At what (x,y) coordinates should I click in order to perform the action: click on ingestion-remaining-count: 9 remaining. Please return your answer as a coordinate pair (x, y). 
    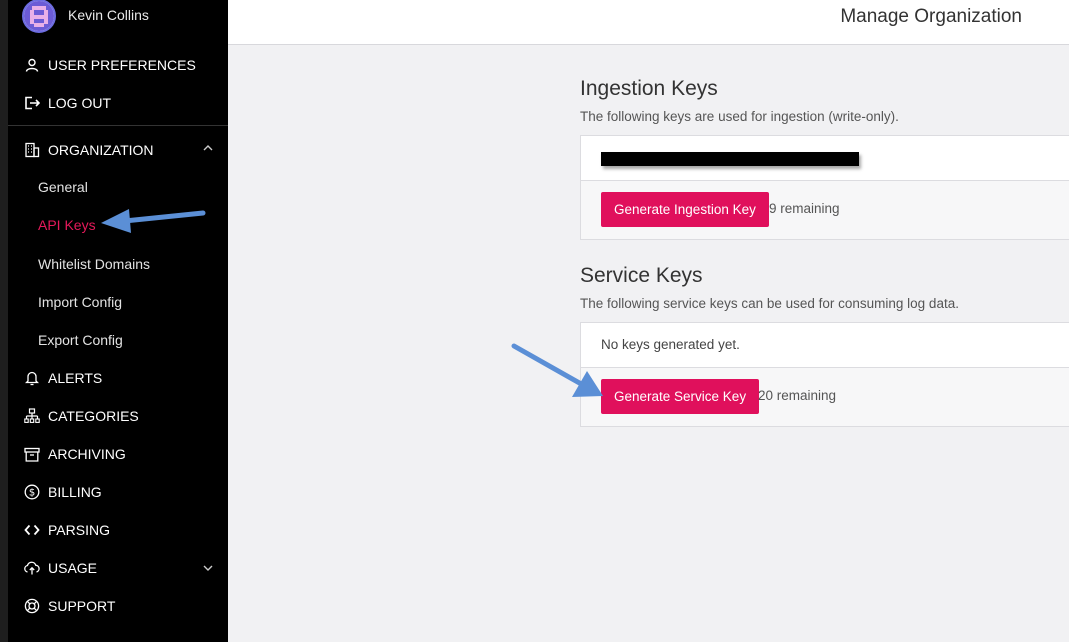
    Looking at the image, I should click on (804, 208).